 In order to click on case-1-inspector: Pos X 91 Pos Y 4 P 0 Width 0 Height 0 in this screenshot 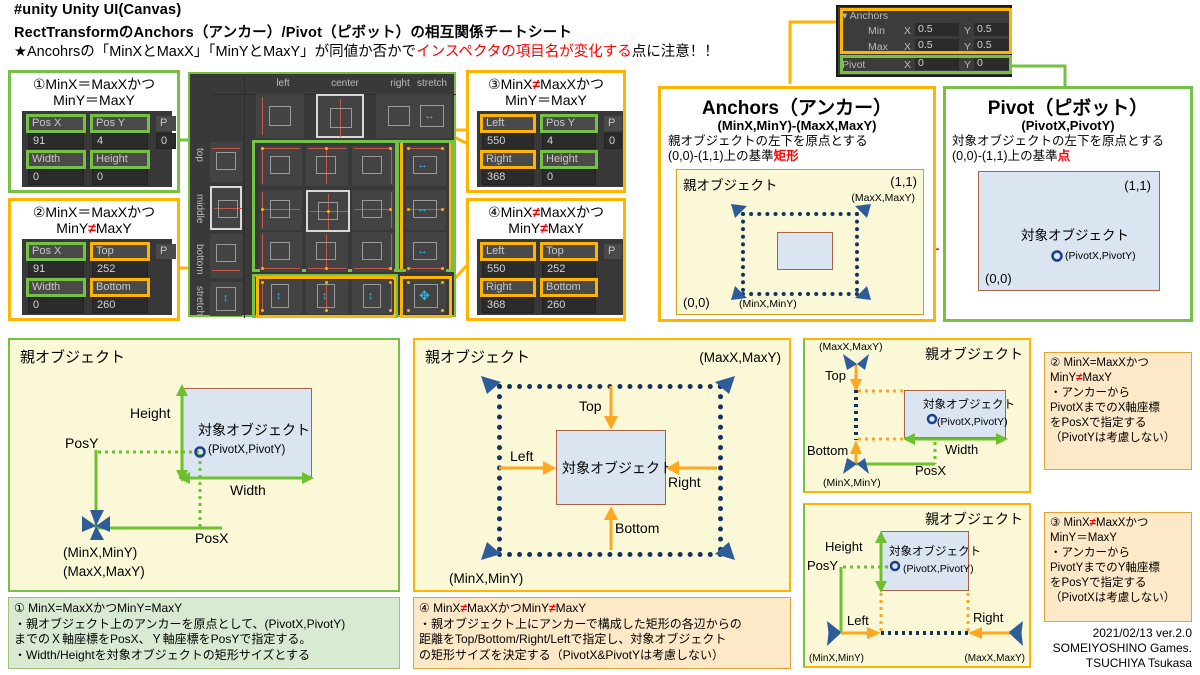, I will do `click(99, 149)`.